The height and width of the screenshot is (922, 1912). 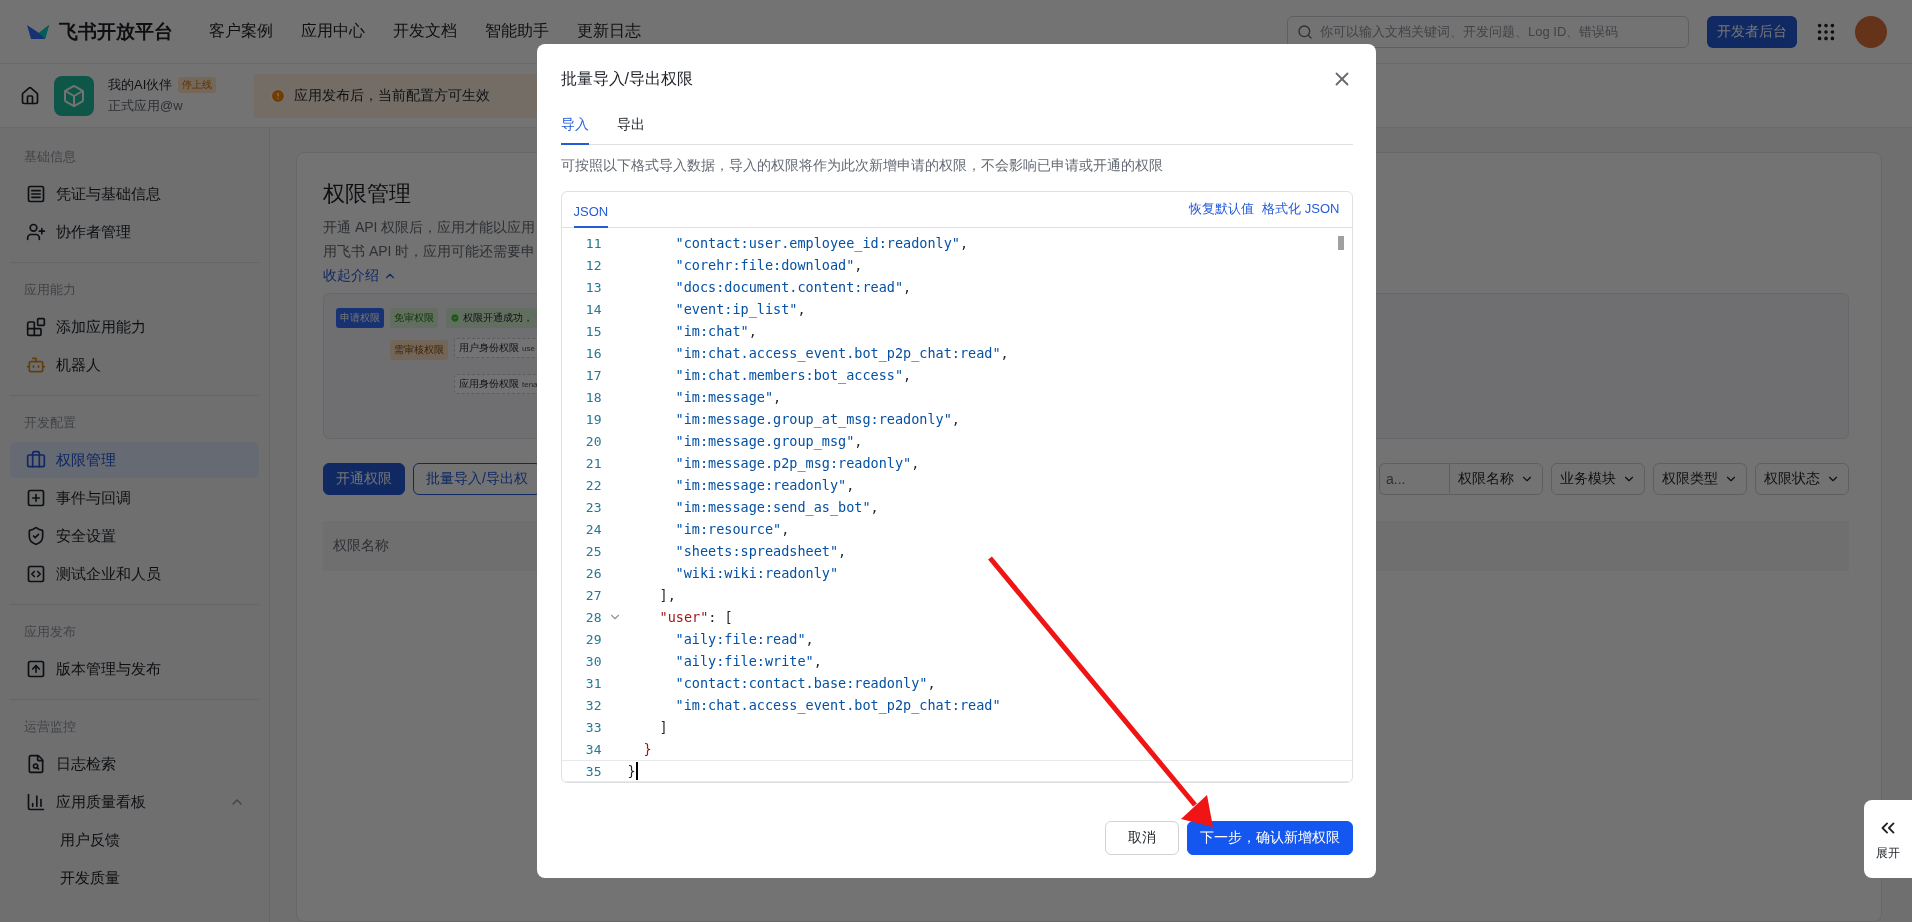 What do you see at coordinates (517, 31) in the screenshot?
I see `nav-link: 智能助手` at bounding box center [517, 31].